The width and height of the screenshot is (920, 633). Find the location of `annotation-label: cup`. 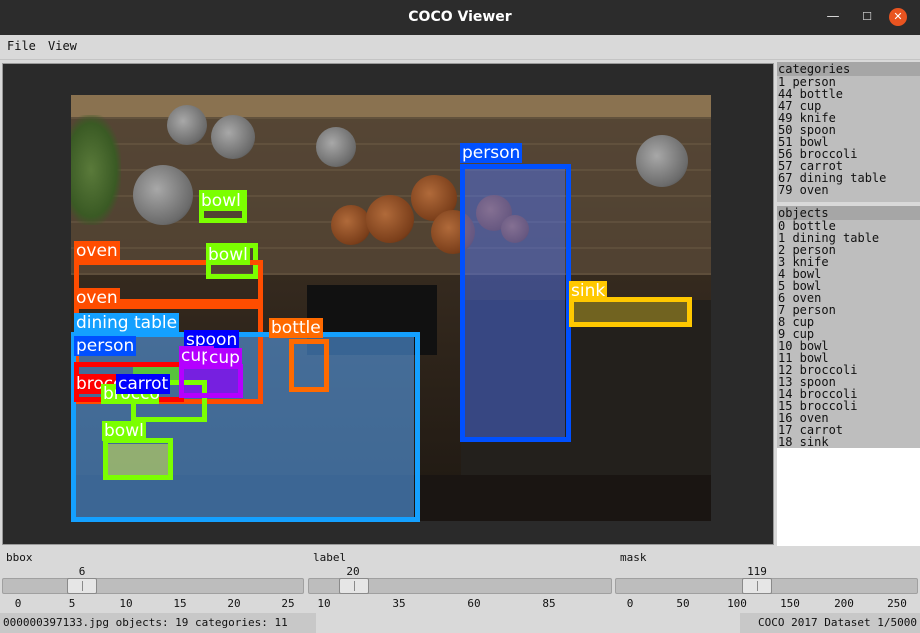

annotation-label: cup is located at coordinates (224, 358).